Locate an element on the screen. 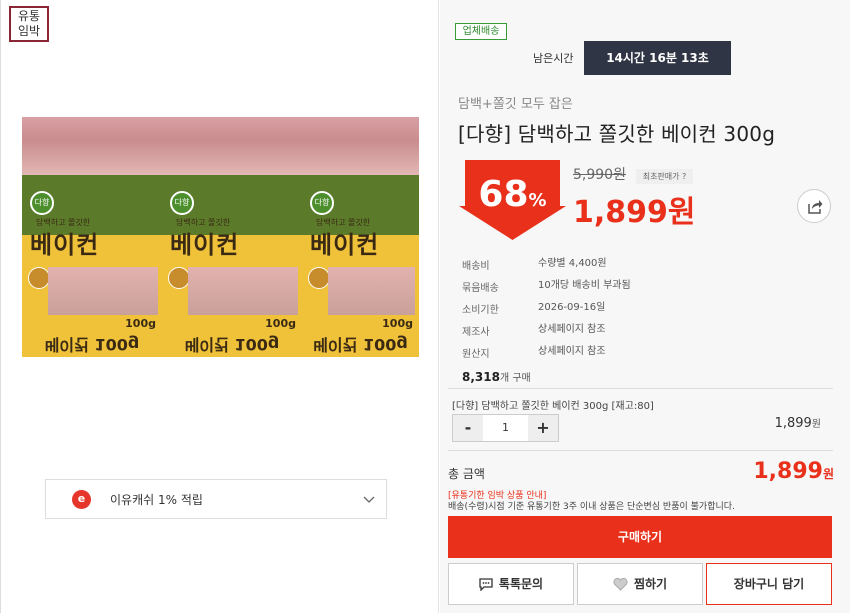  e-cash-icon: e is located at coordinates (81, 499).